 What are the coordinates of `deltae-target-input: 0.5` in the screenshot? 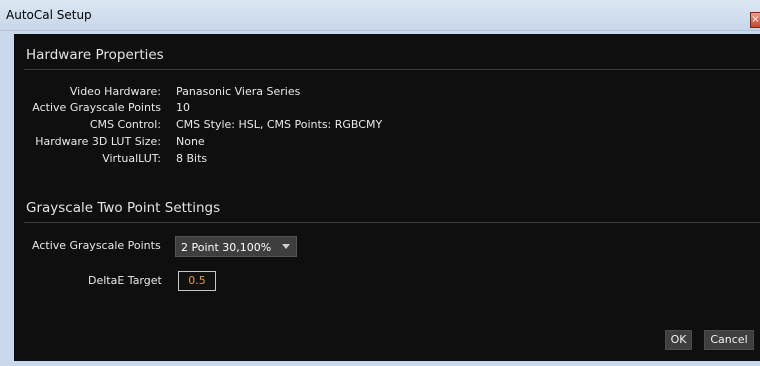 It's located at (197, 281).